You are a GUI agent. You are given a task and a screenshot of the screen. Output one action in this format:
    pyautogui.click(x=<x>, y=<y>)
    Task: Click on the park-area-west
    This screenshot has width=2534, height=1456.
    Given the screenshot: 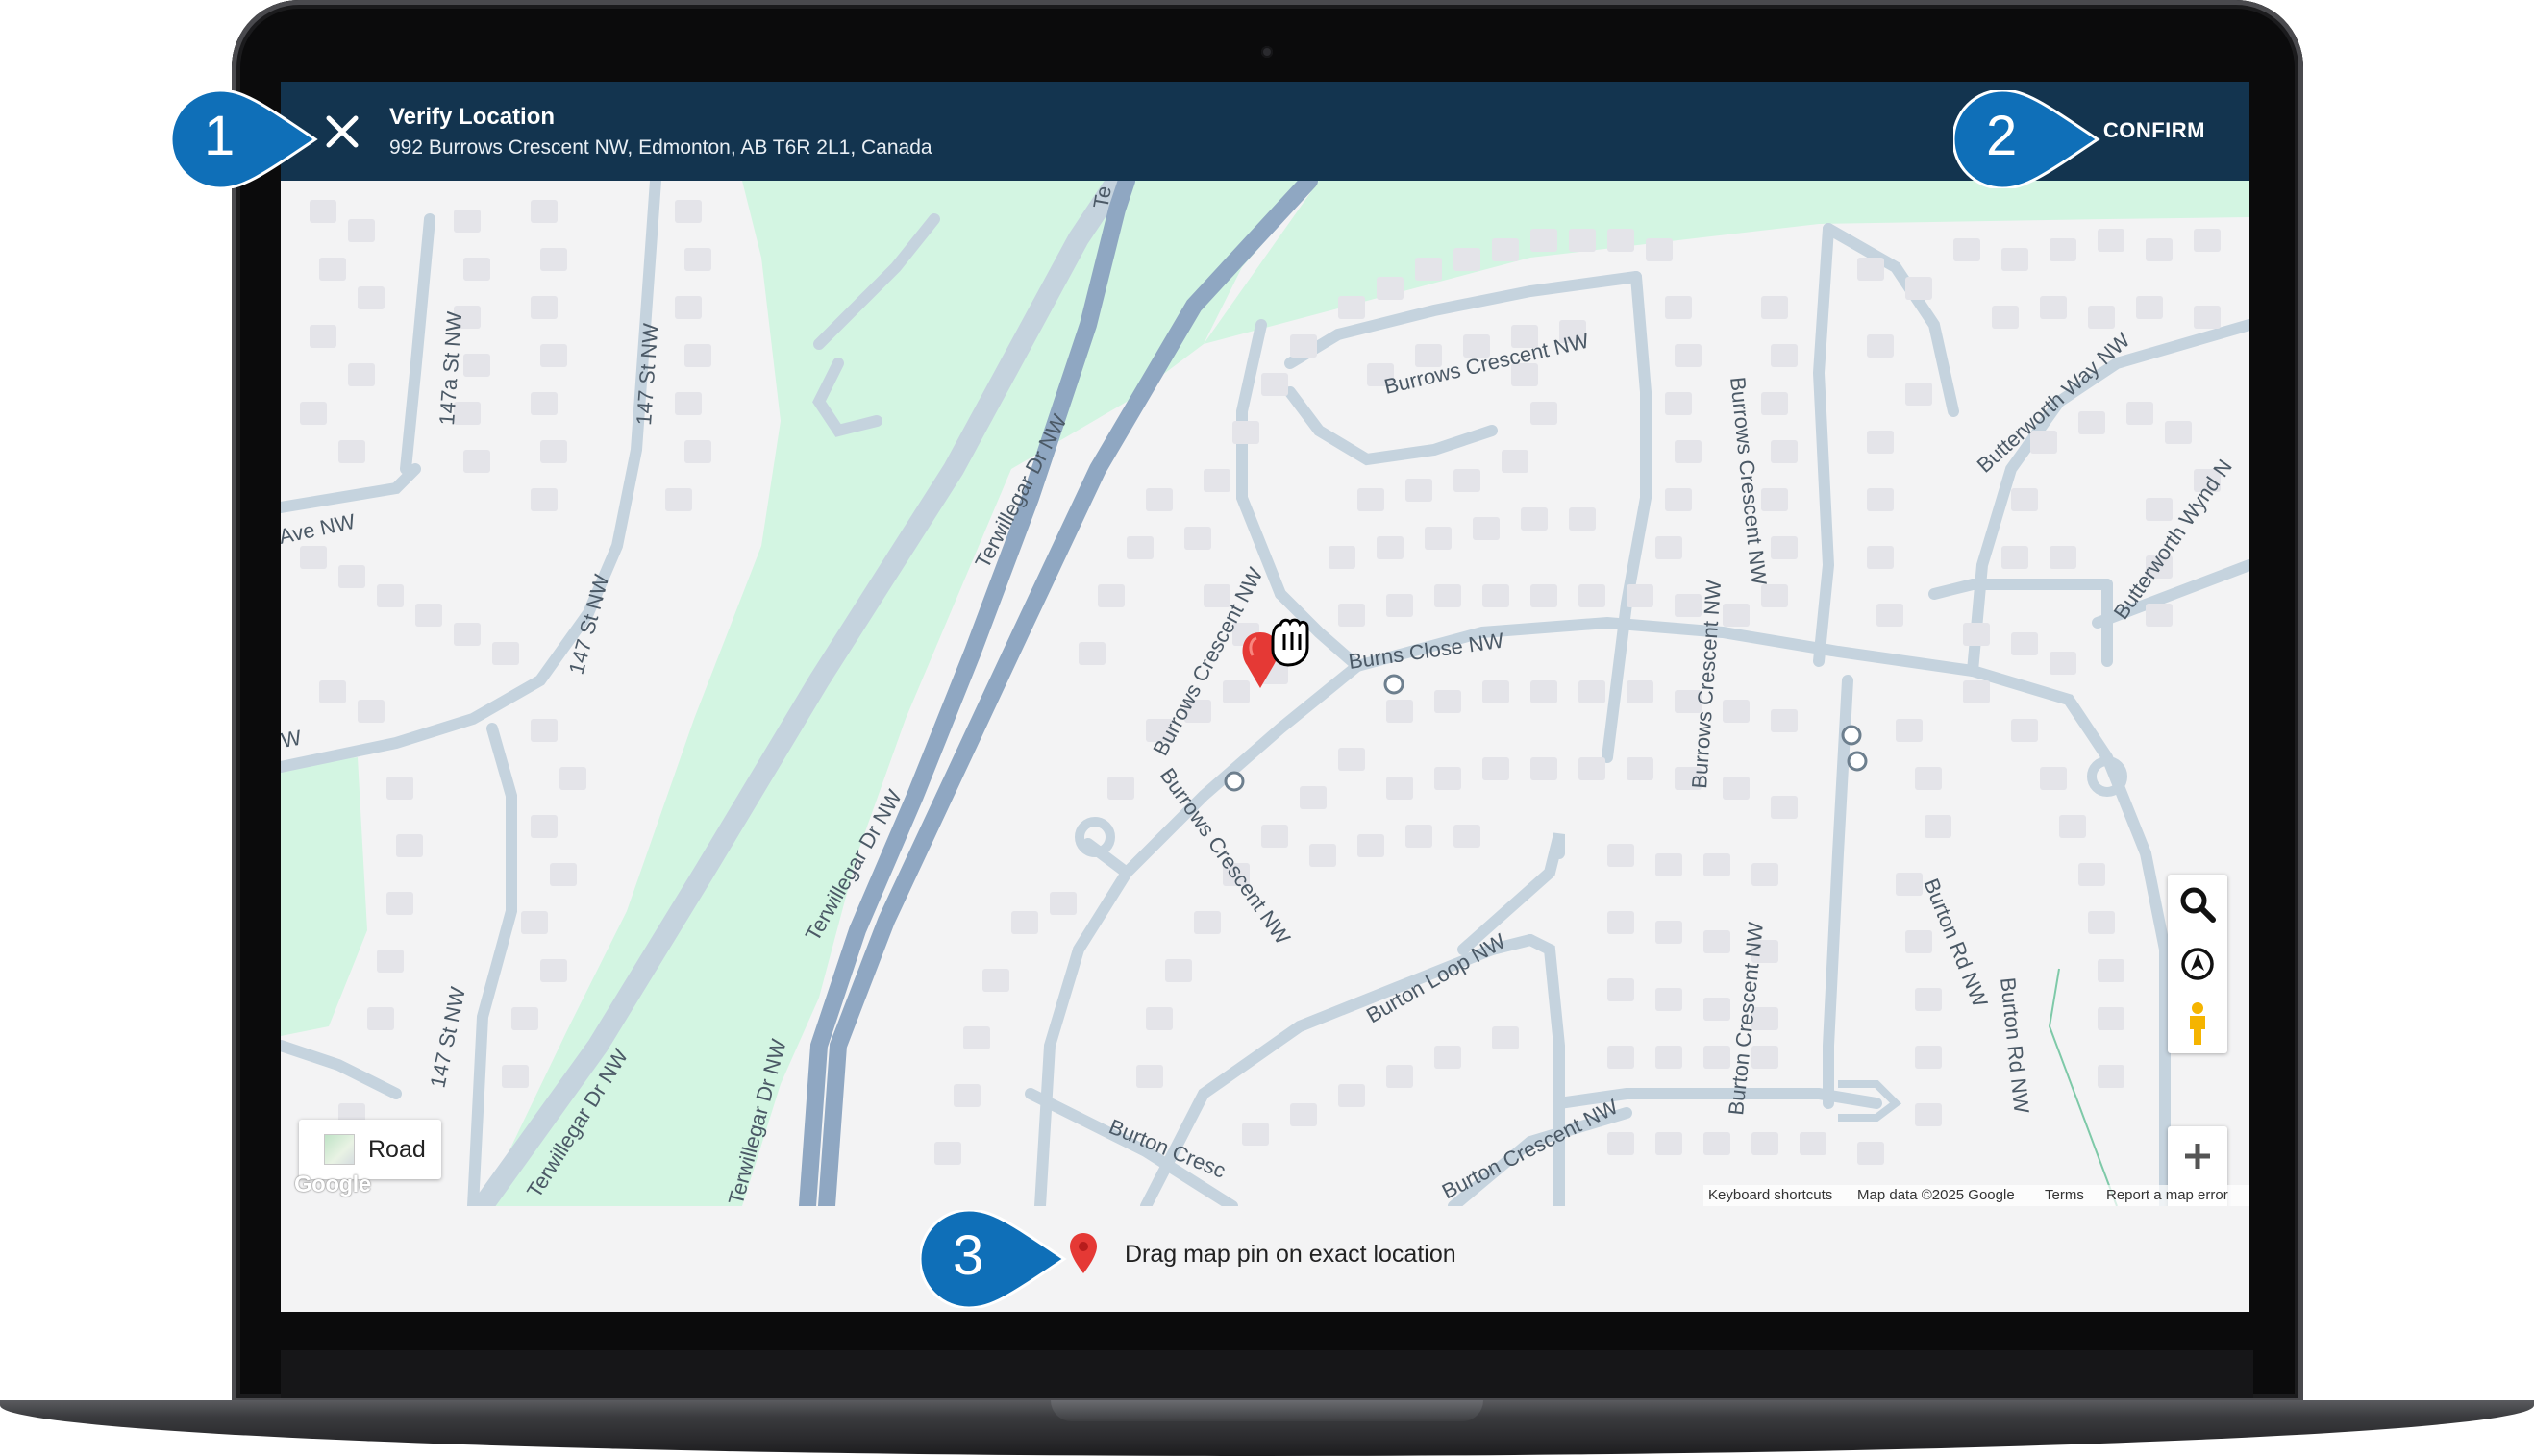 What is the action you would take?
    pyautogui.click(x=324, y=897)
    